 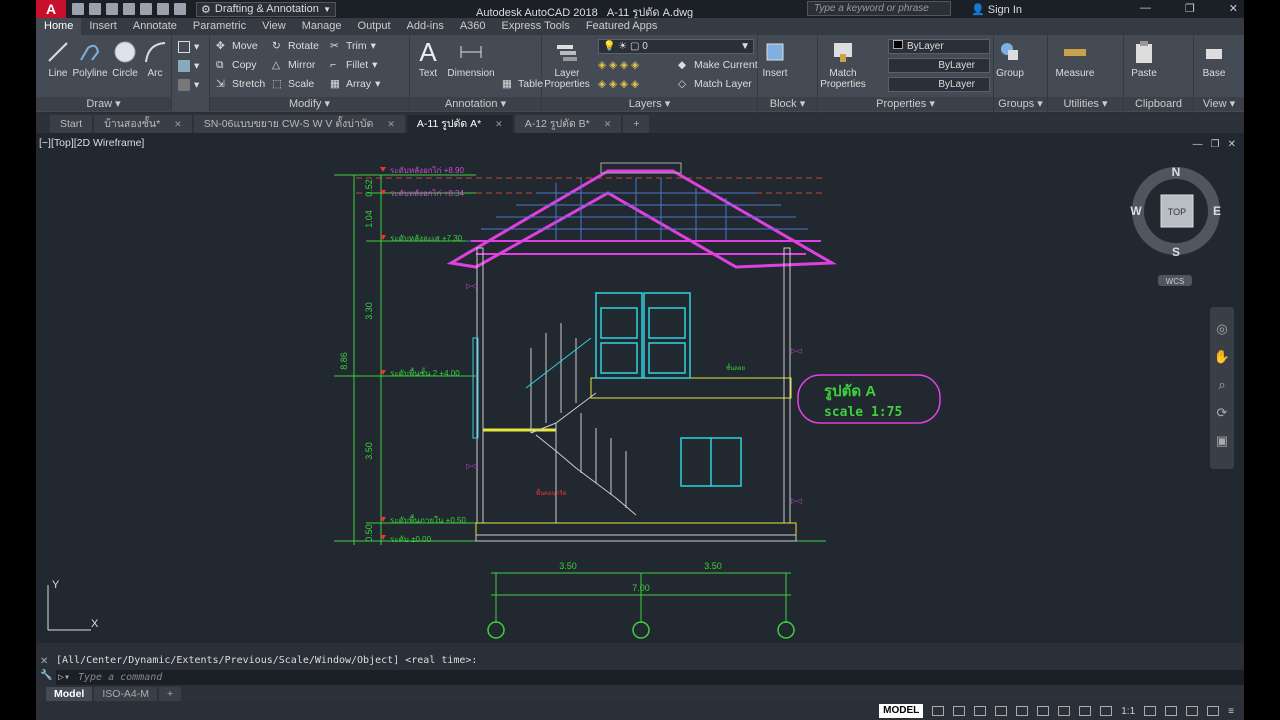 What do you see at coordinates (155, 26) in the screenshot?
I see `ribbon-tab: Annotate` at bounding box center [155, 26].